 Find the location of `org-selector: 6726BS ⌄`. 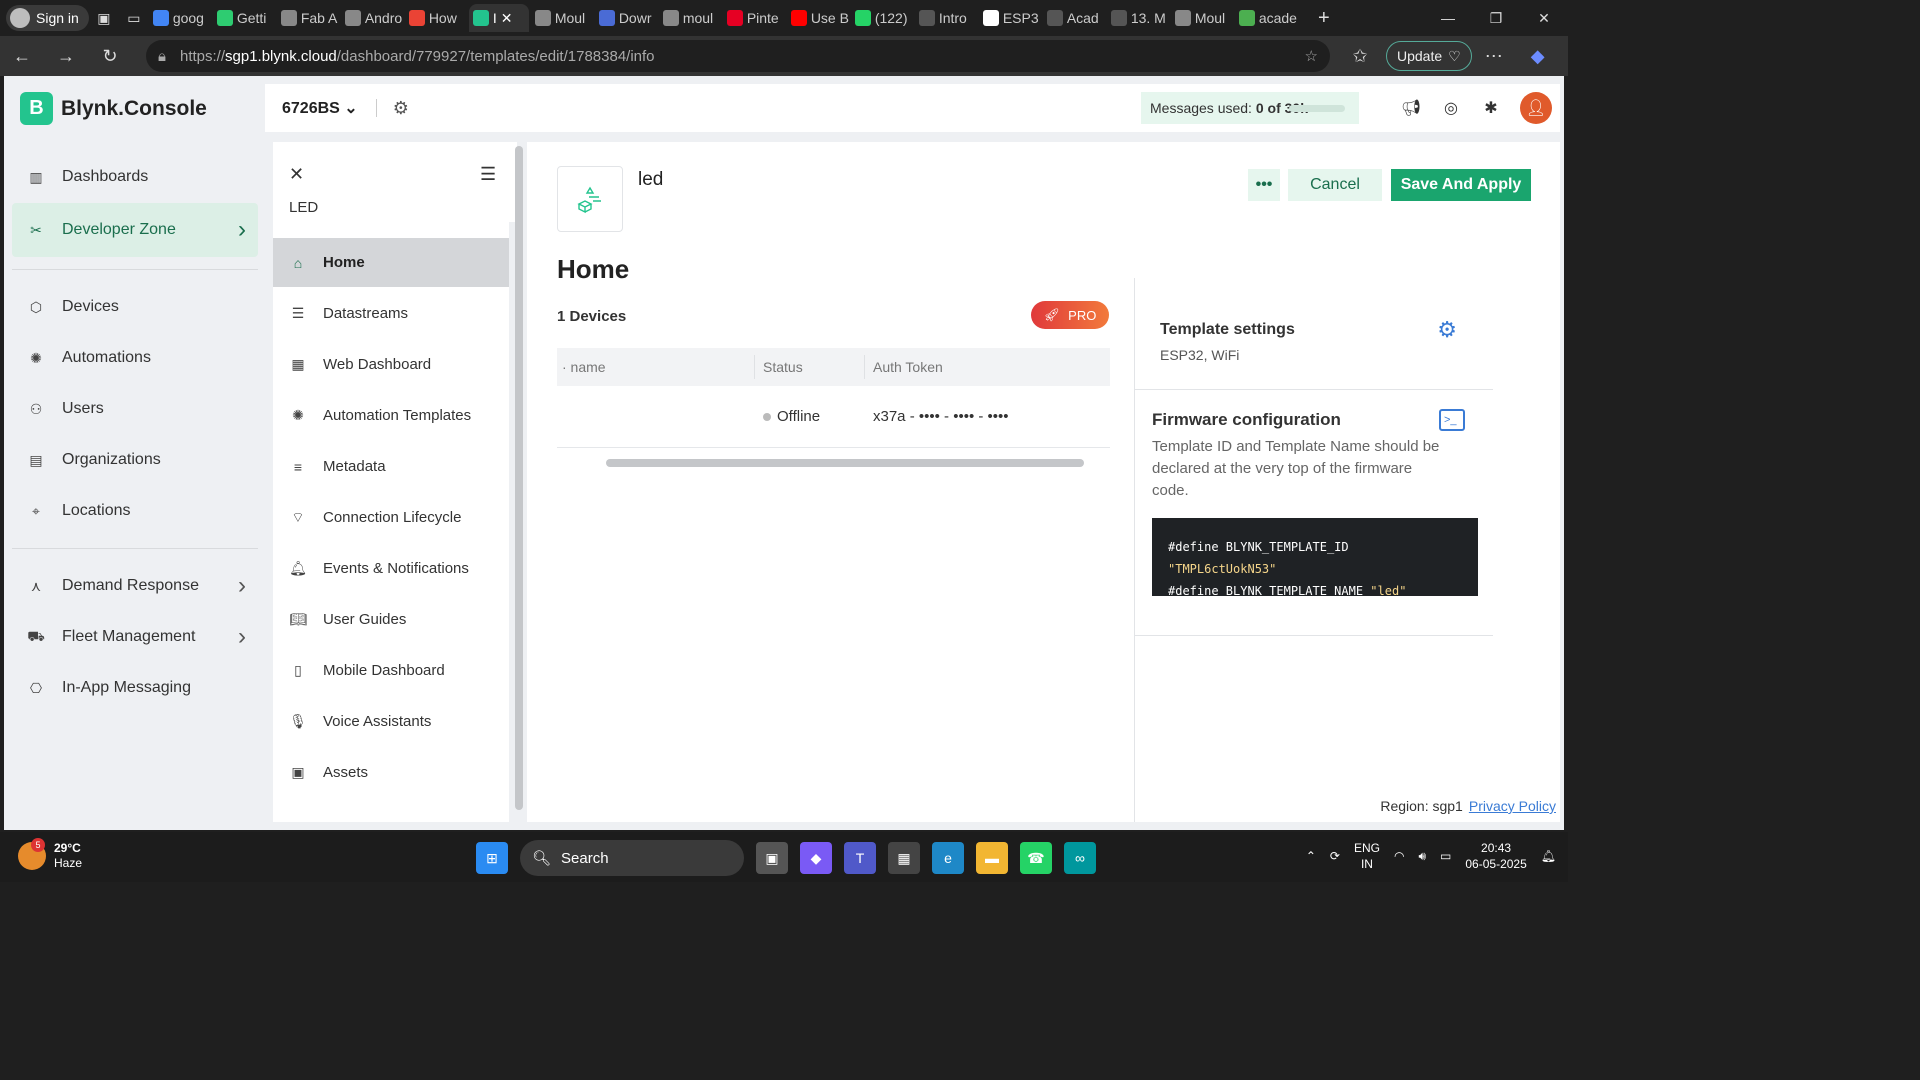

org-selector: 6726BS ⌄ is located at coordinates (320, 108).